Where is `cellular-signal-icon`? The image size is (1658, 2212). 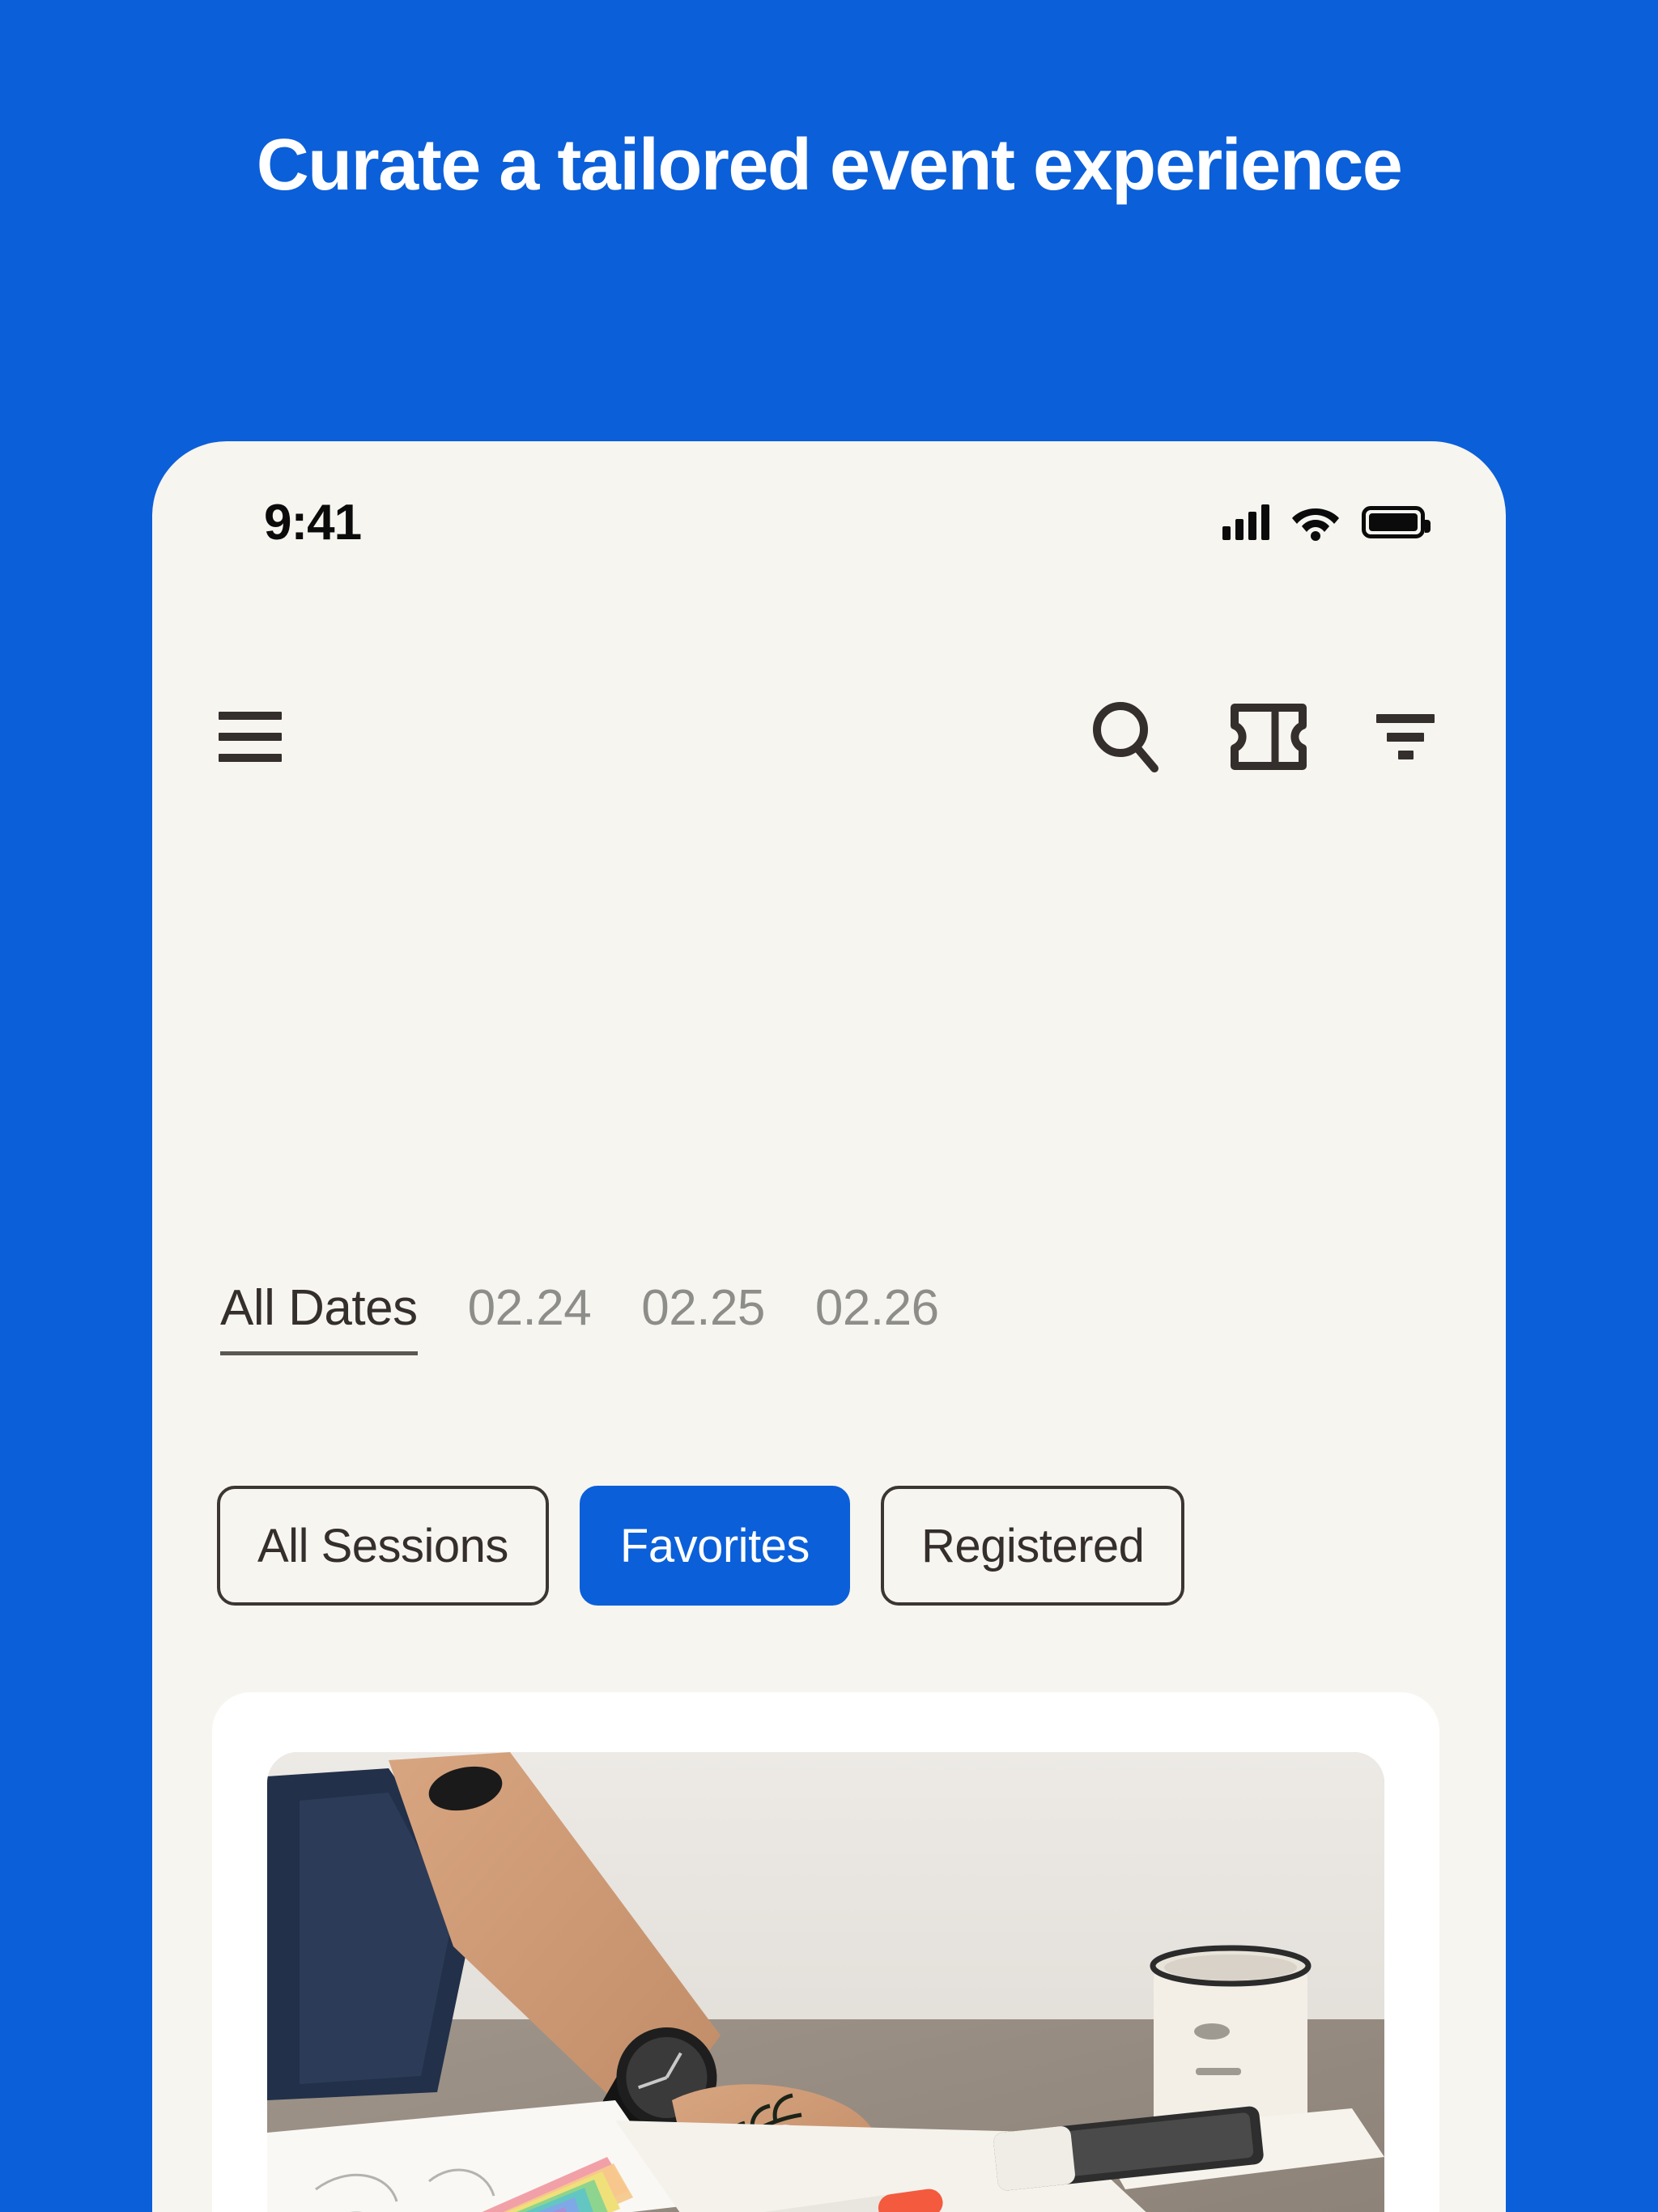
cellular-signal-icon is located at coordinates (1245, 522).